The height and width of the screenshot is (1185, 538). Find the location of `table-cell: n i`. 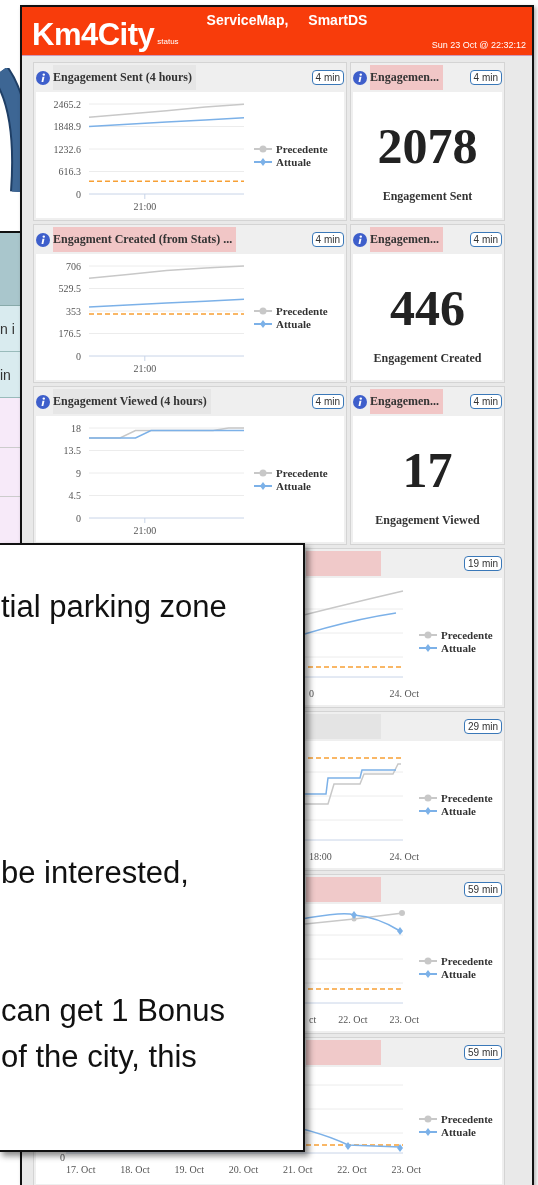

table-cell: n i is located at coordinates (11, 329).